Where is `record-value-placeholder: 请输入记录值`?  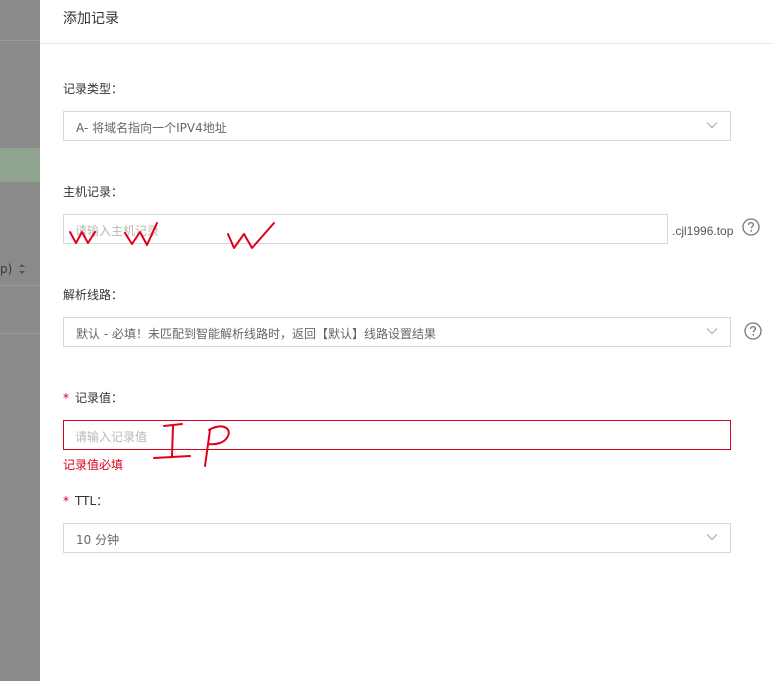
record-value-placeholder: 请输入记录值 is located at coordinates (111, 437).